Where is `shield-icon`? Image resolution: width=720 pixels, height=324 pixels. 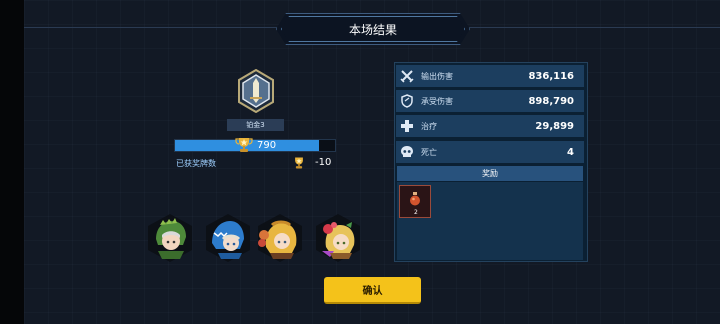 shield-icon is located at coordinates (407, 101).